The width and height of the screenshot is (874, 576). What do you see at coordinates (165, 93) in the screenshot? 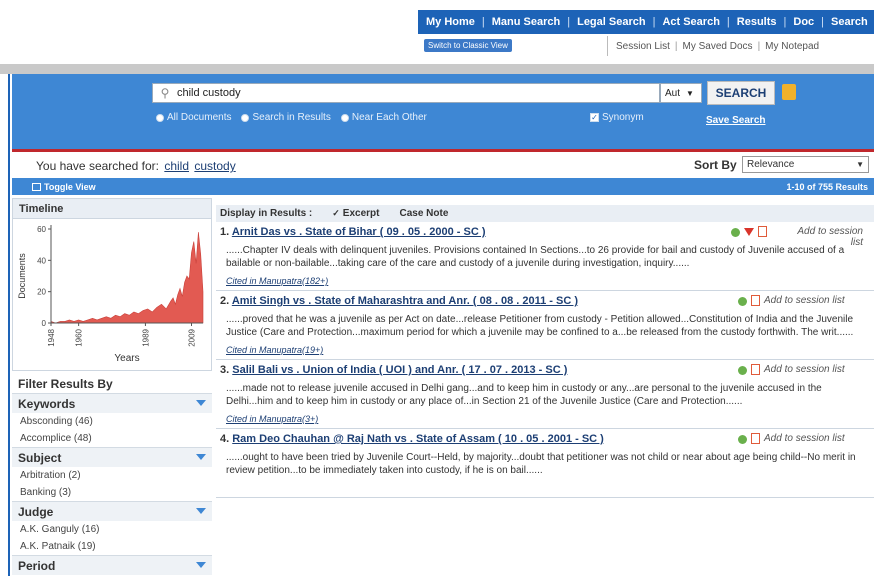
I see `search-icon: ⚲` at bounding box center [165, 93].